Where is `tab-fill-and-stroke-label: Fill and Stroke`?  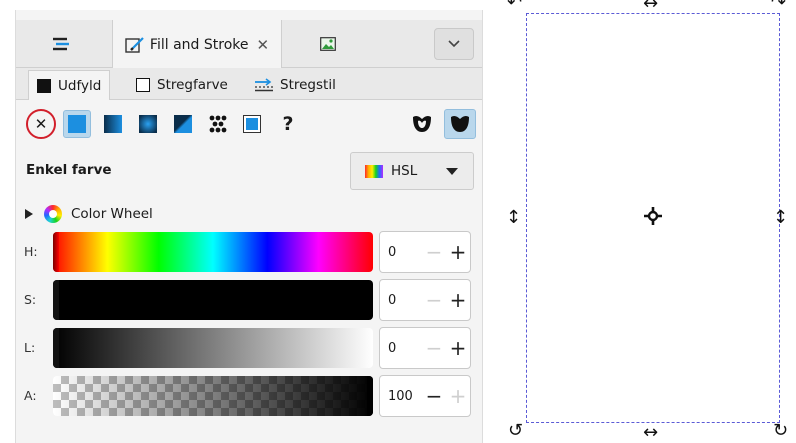
tab-fill-and-stroke-label: Fill and Stroke is located at coordinates (199, 44).